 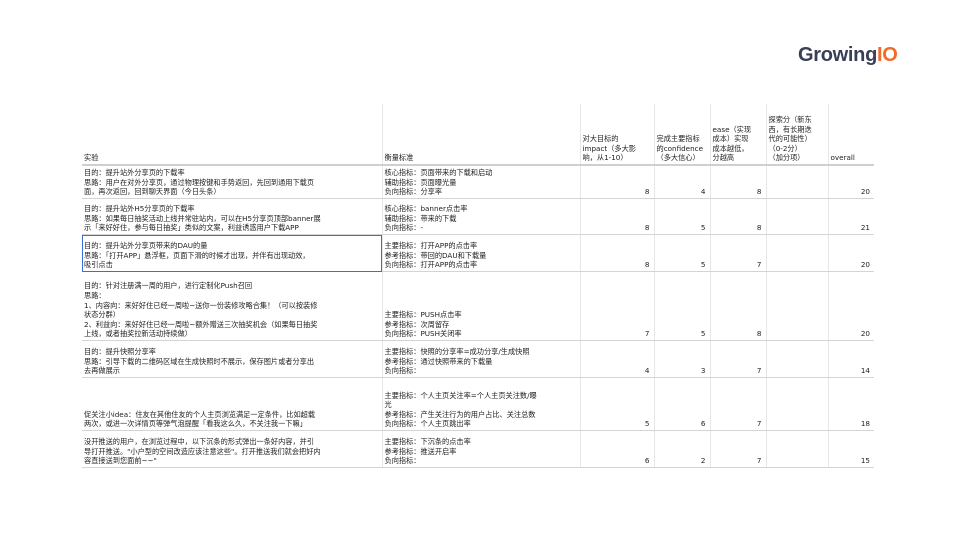 I want to click on impact-cell: 6, so click(x=617, y=449).